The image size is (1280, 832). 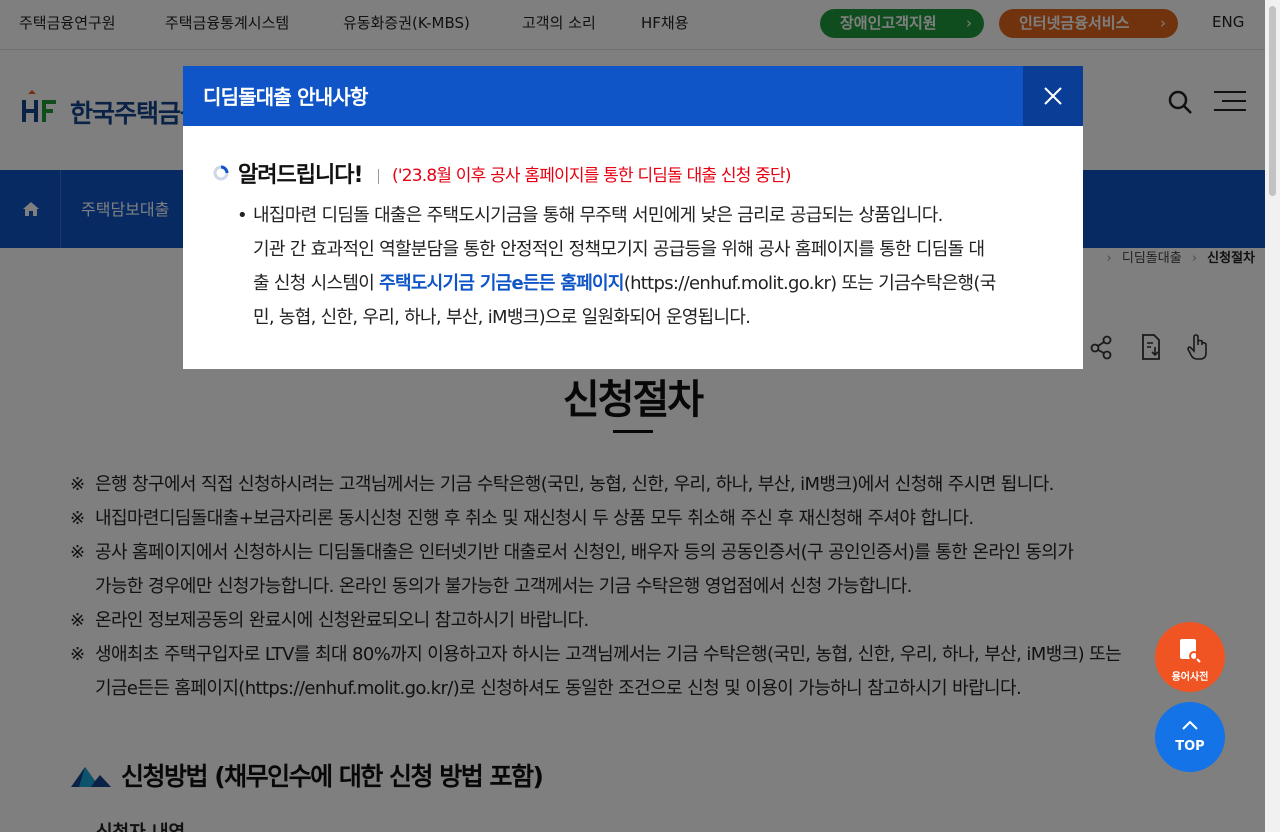 What do you see at coordinates (221, 173) in the screenshot?
I see `notice-bullet-icon` at bounding box center [221, 173].